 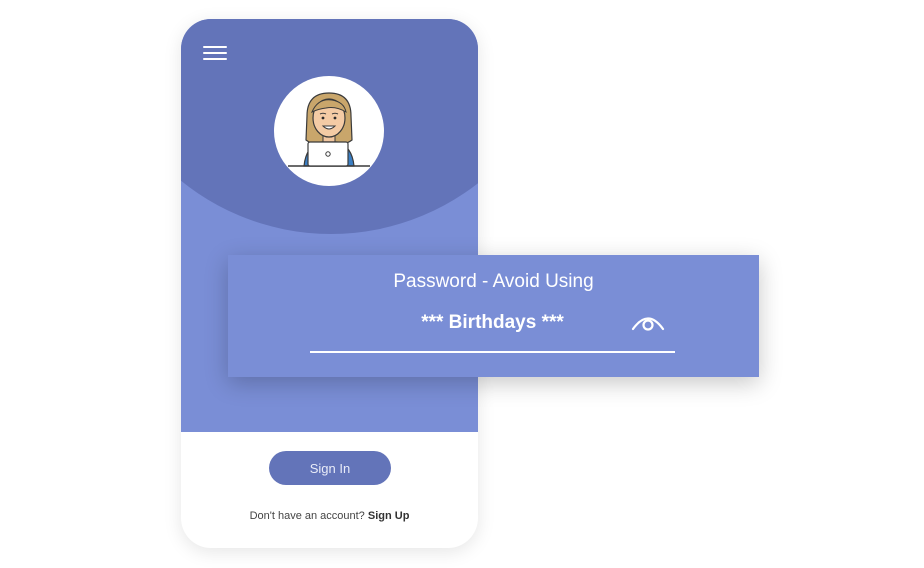 What do you see at coordinates (492, 323) in the screenshot?
I see `password-input: *** Birthdays ***` at bounding box center [492, 323].